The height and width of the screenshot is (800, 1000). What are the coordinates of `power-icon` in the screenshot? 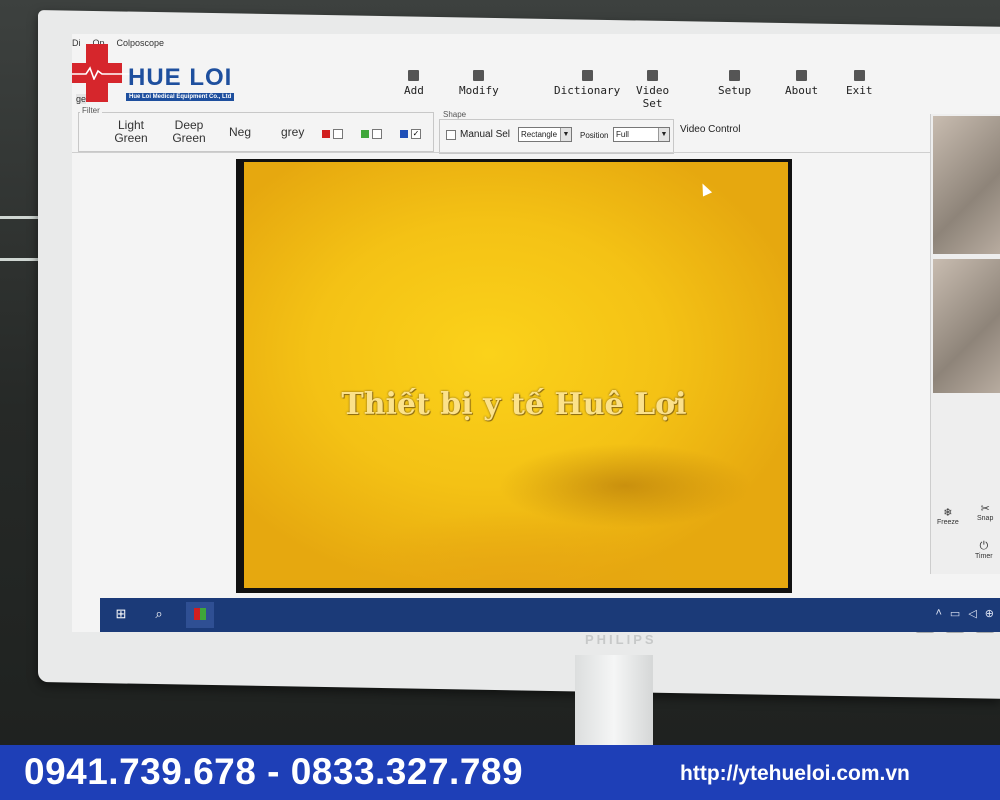 It's located at (859, 75).